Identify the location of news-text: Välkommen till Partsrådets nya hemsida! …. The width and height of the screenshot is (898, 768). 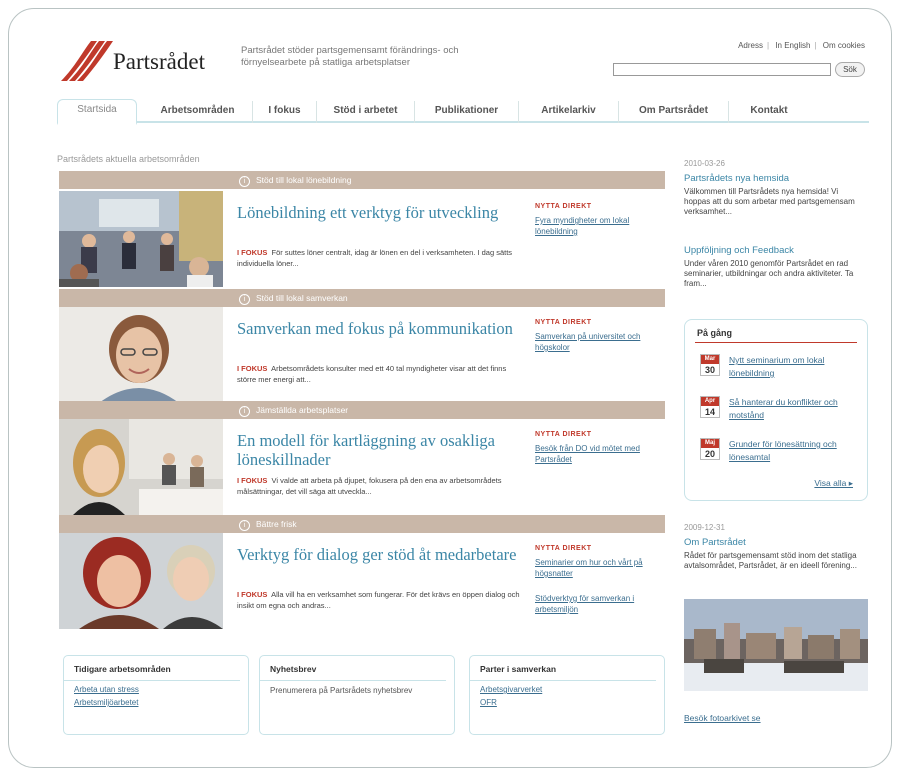
(769, 201).